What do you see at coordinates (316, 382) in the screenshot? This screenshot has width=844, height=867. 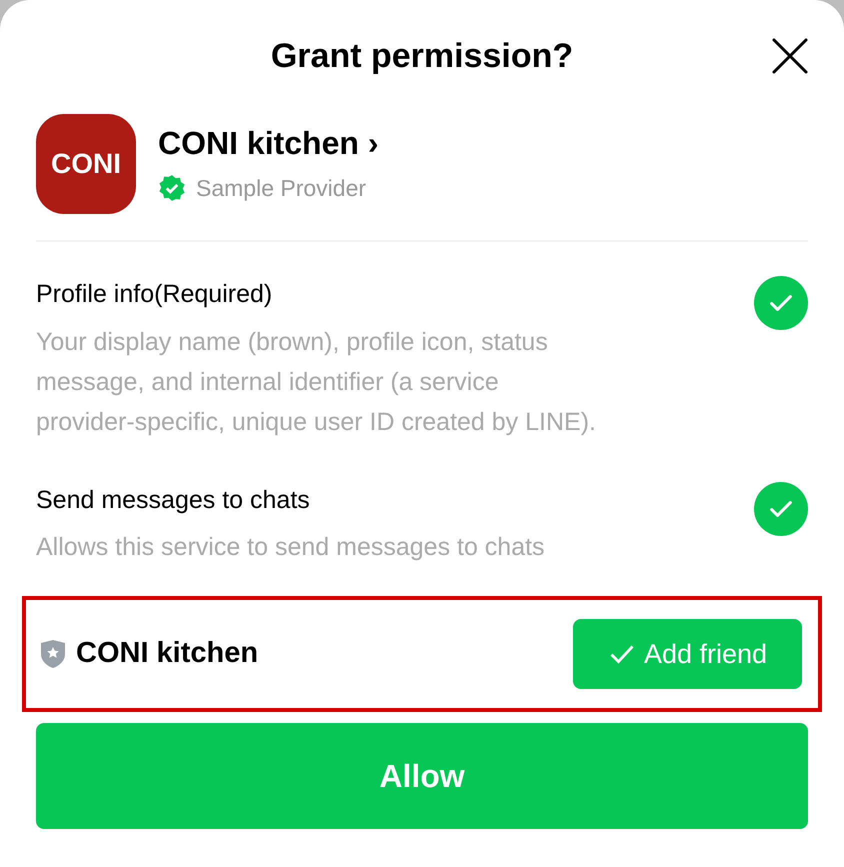 I see `permission-description: Your display name (brown), profile icon, status message, and internal identifier (a service provider-specific, unique user ID created by LINE).` at bounding box center [316, 382].